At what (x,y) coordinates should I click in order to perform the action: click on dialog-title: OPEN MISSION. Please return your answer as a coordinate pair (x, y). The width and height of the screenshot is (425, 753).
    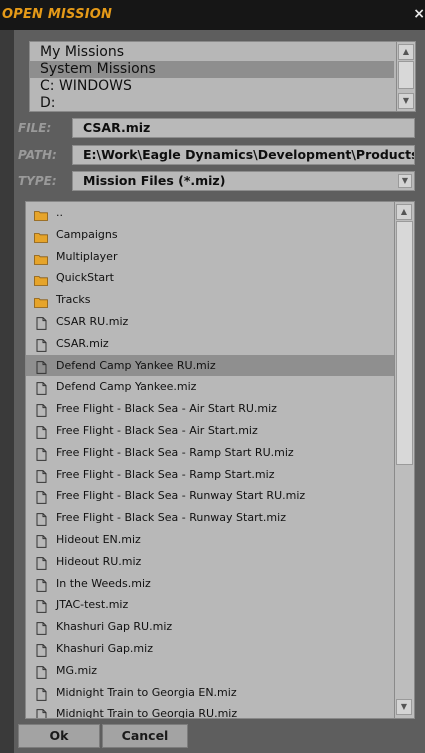
    Looking at the image, I should click on (57, 14).